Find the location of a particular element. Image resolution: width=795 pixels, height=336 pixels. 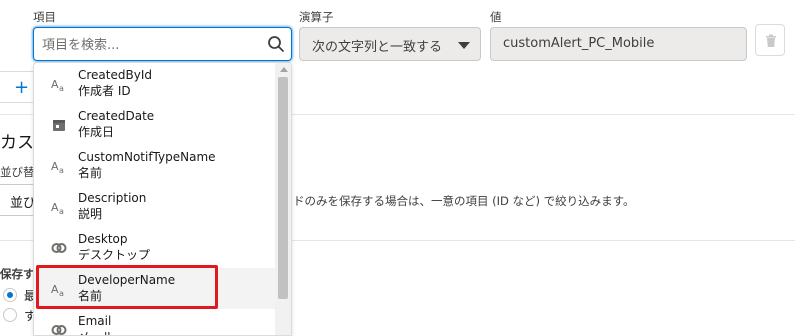

value-field: customAlert_PC_Mobile is located at coordinates (618, 44).